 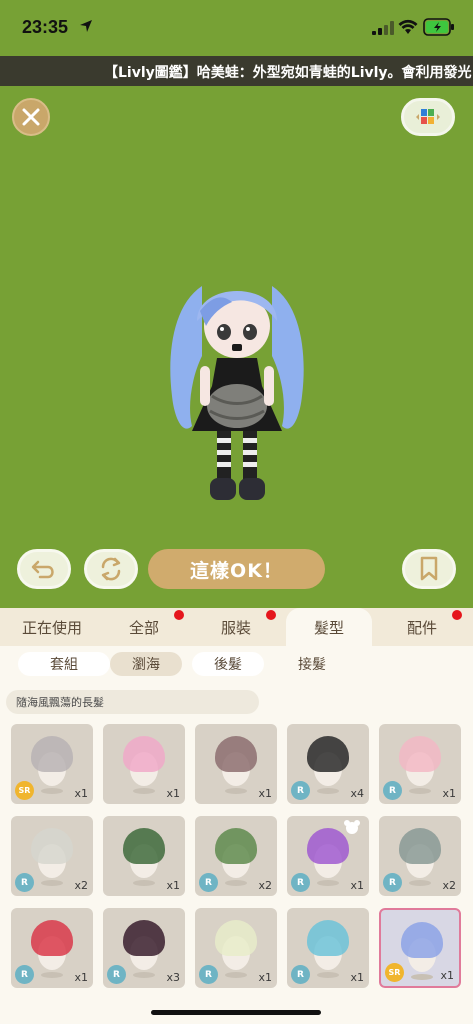 What do you see at coordinates (236, 1012) in the screenshot?
I see `home-indicator` at bounding box center [236, 1012].